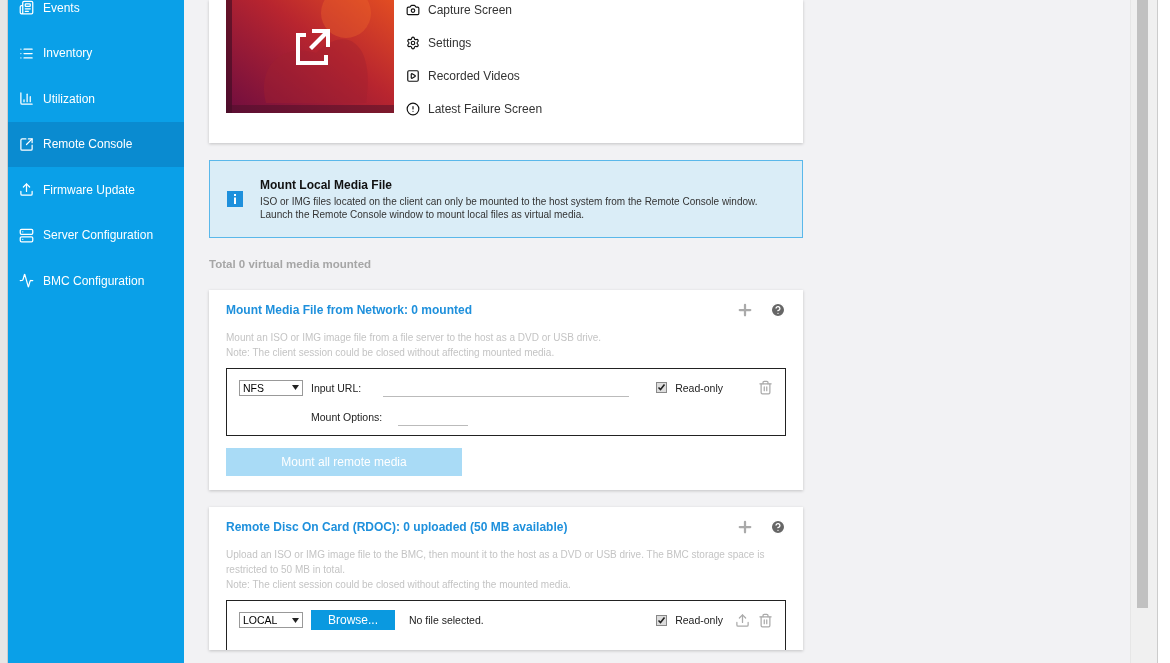 This screenshot has width=1170, height=663. What do you see at coordinates (447, 620) in the screenshot?
I see `file-status: No file selected.` at bounding box center [447, 620].